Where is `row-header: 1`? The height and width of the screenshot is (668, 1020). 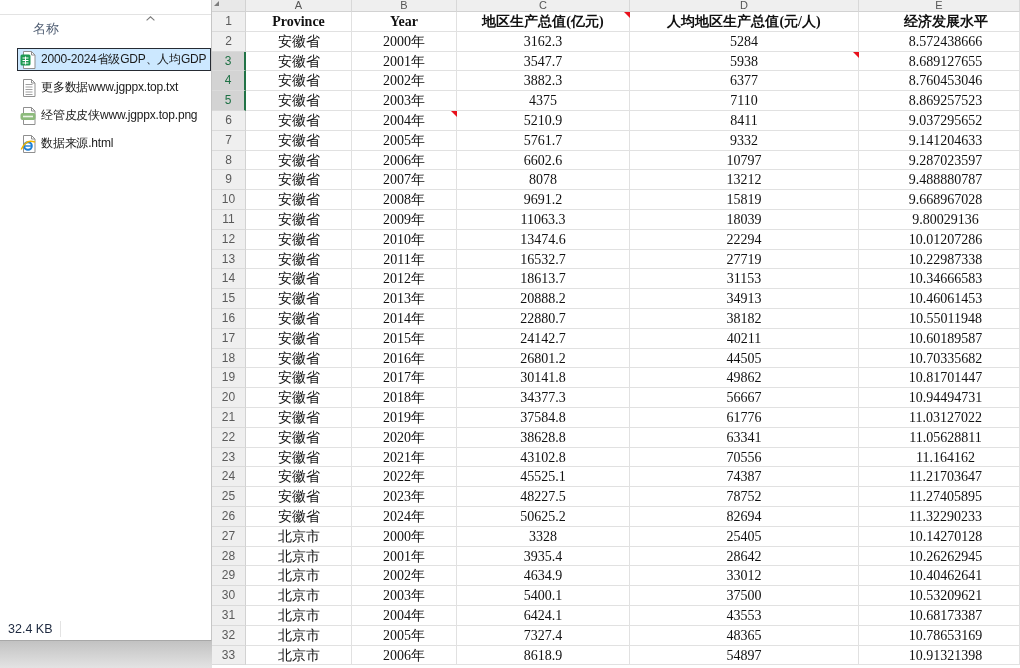
row-header: 1 is located at coordinates (229, 22).